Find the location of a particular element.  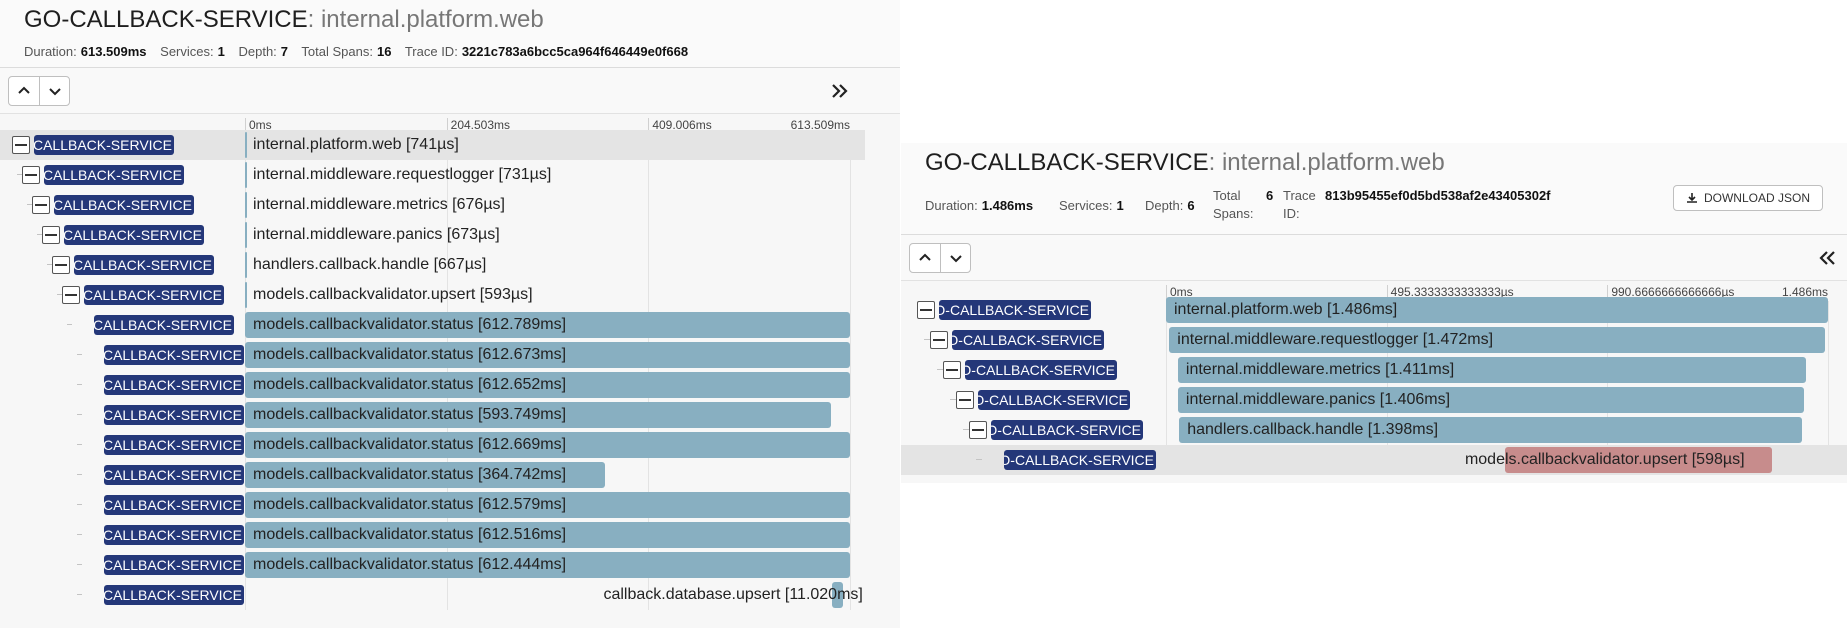

double-chevron-right-icon is located at coordinates (840, 91).